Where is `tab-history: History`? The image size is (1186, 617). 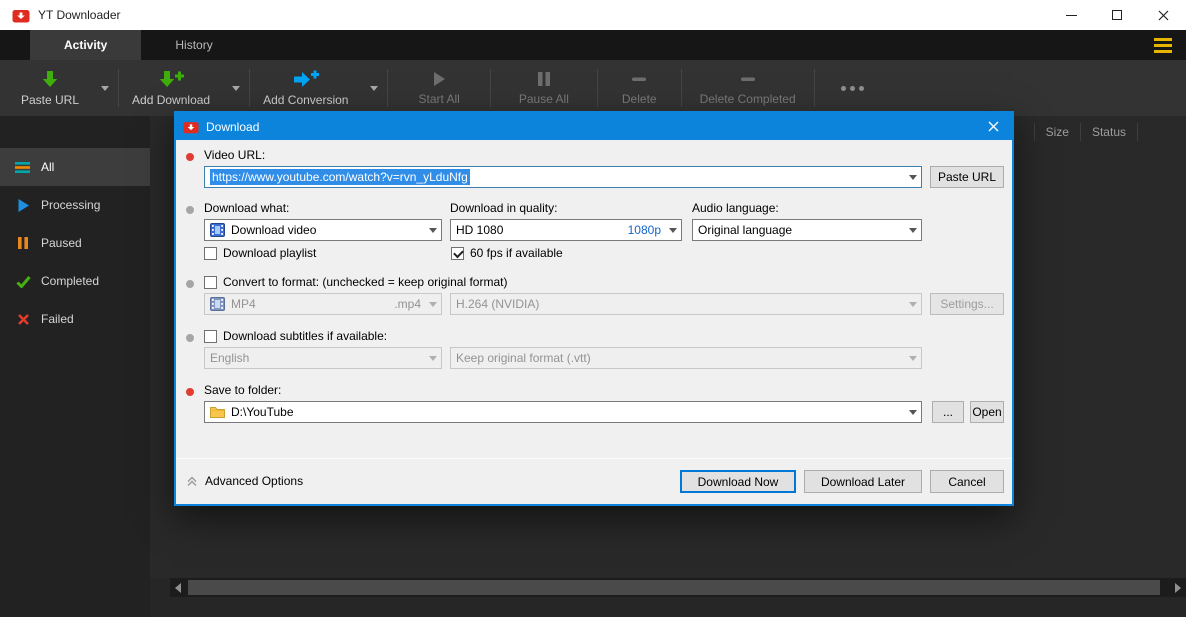
tab-history: History is located at coordinates (193, 45).